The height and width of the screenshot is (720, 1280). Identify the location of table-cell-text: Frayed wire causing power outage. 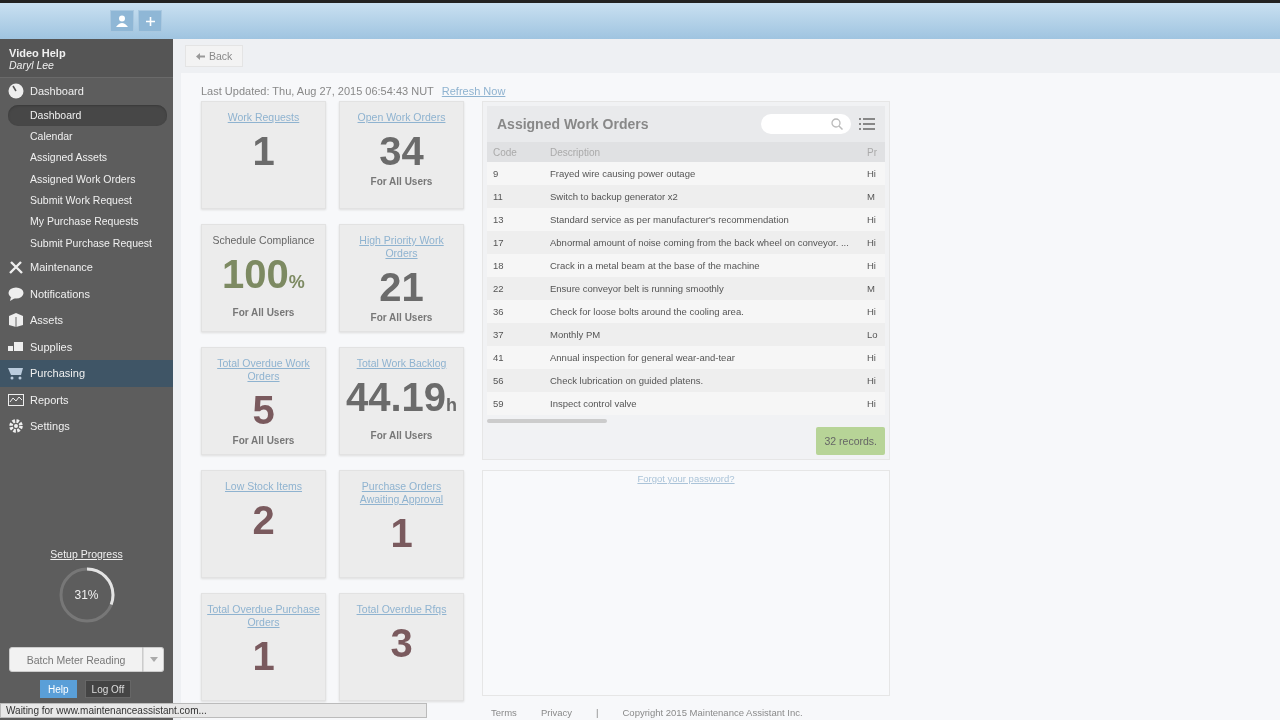
(623, 173).